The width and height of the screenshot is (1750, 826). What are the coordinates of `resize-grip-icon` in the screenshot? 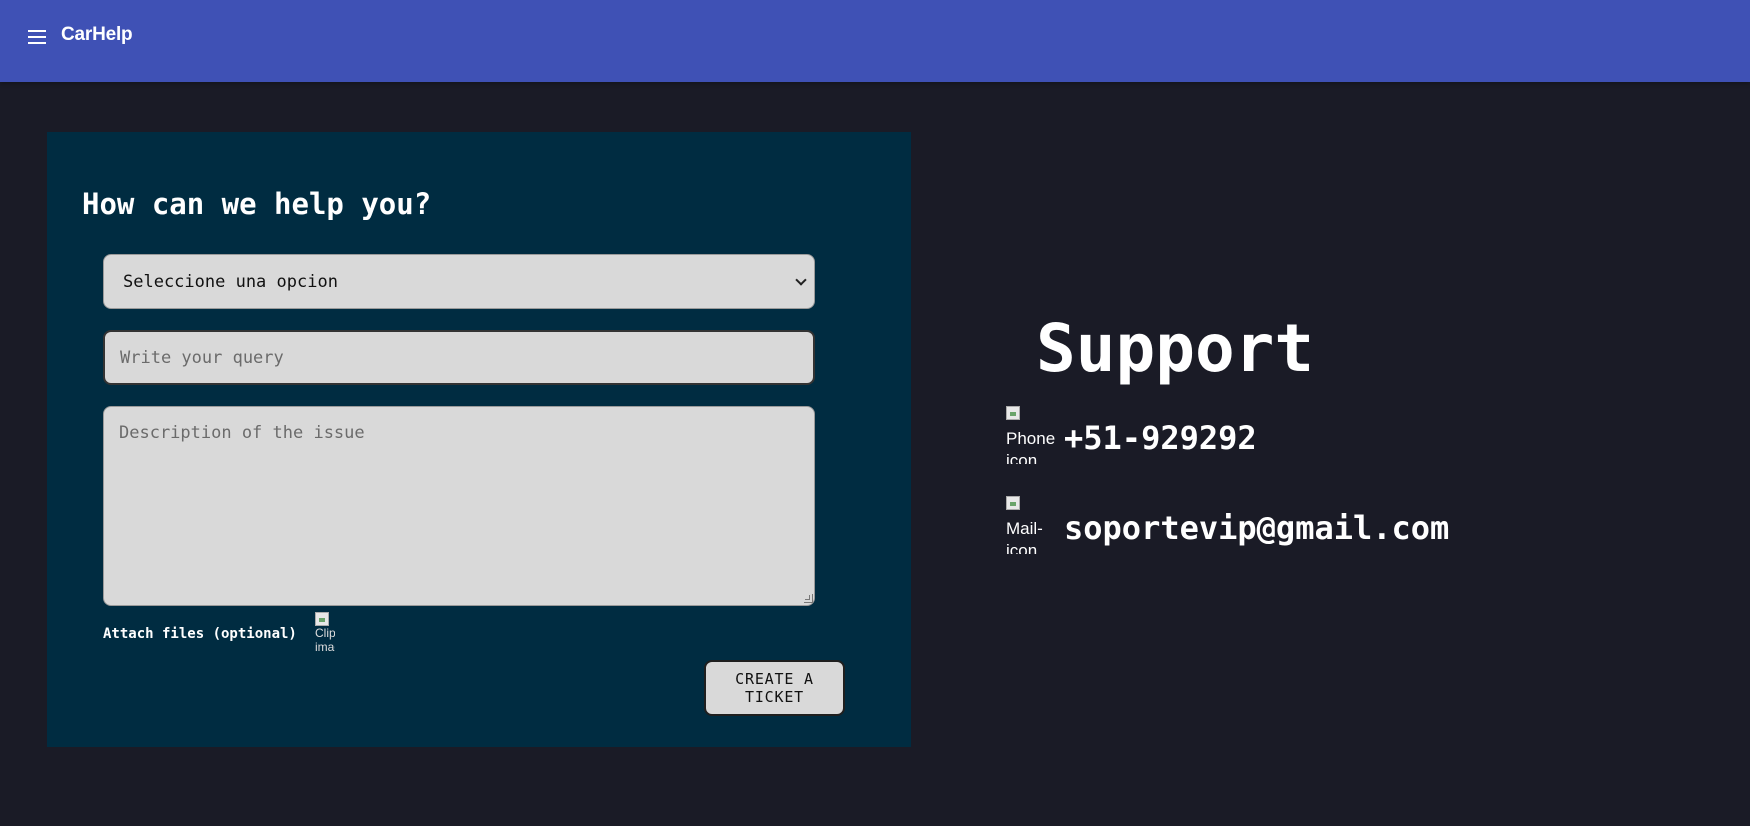 It's located at (808, 598).